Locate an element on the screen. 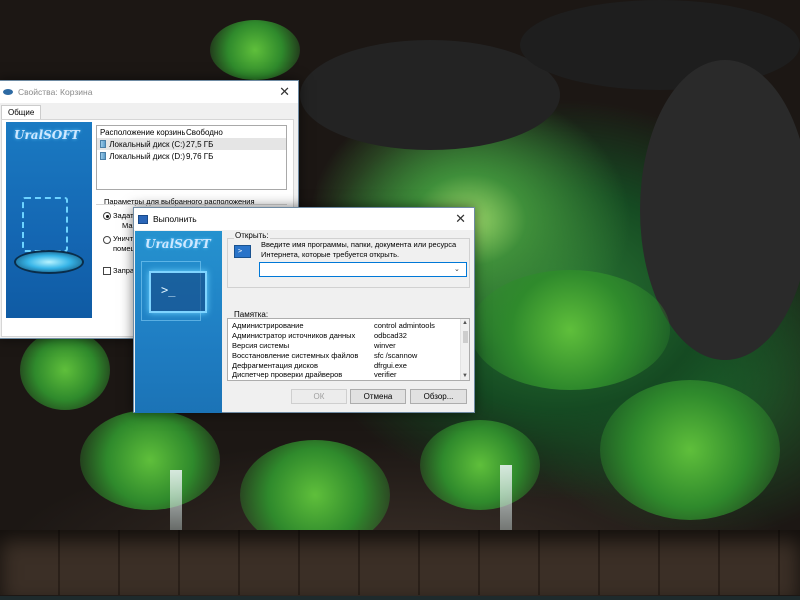 The height and width of the screenshot is (600, 800). scroll-thumb is located at coordinates (465, 337).